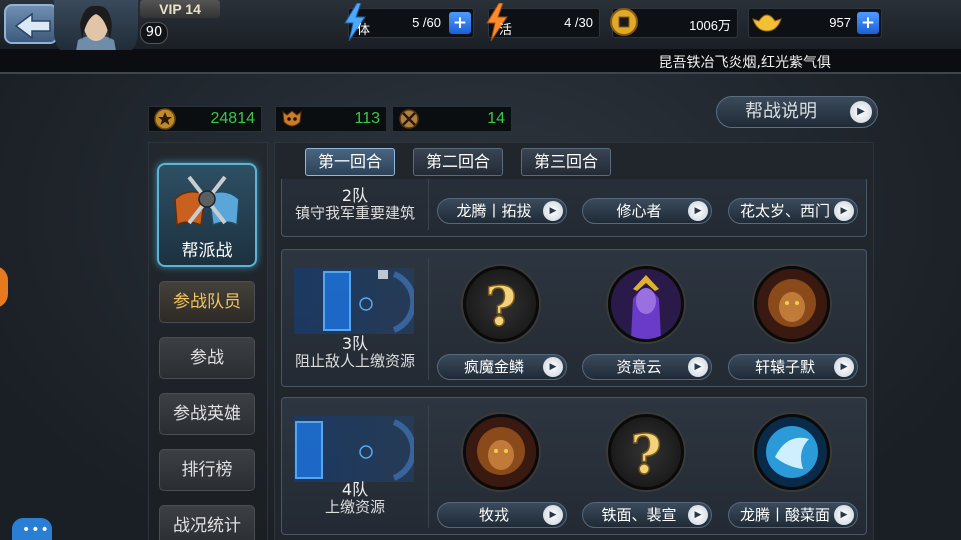 The image size is (961, 540). Describe the element at coordinates (165, 119) in the screenshot. I see `star-medal-icon` at that location.